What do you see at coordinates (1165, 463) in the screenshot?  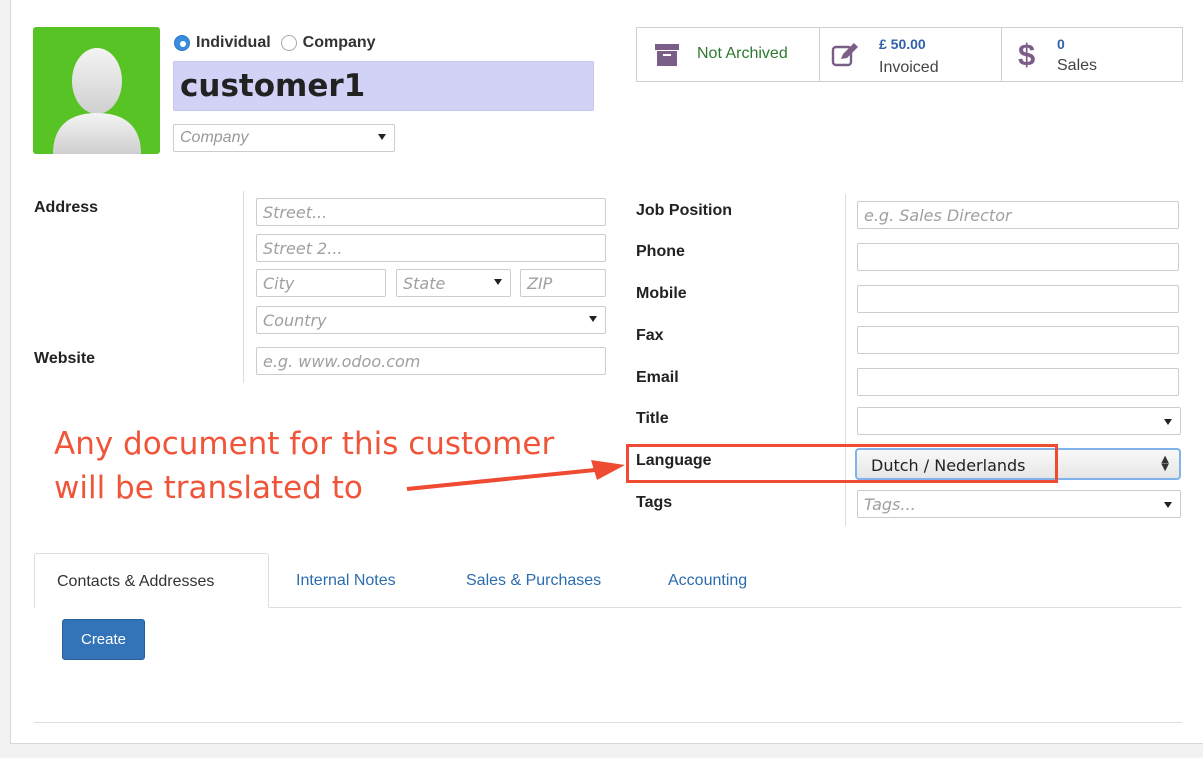 I see `updown-arrows-icon: ▲ ▼` at bounding box center [1165, 463].